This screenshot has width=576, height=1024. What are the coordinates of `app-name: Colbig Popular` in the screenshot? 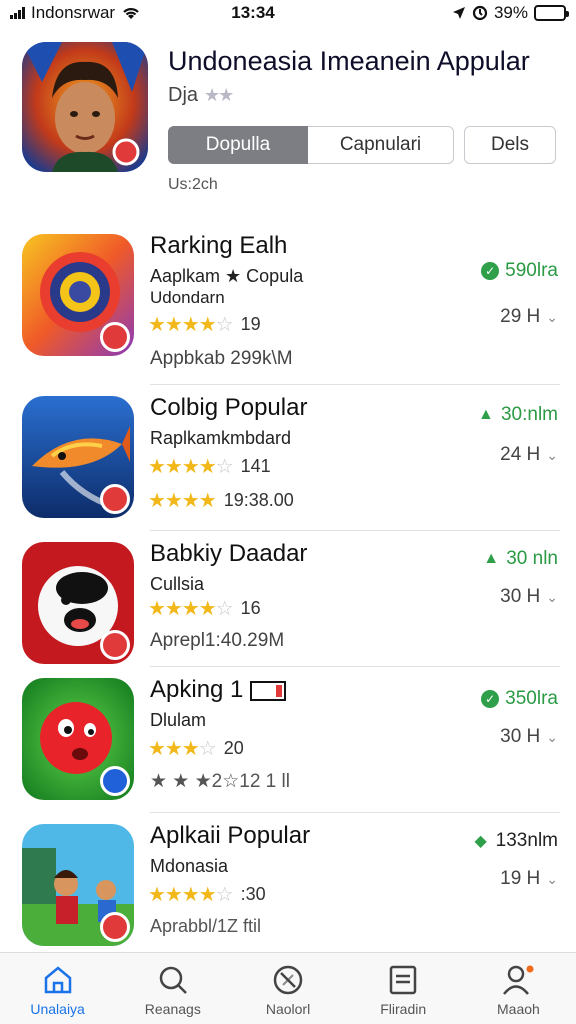 It's located at (229, 407).